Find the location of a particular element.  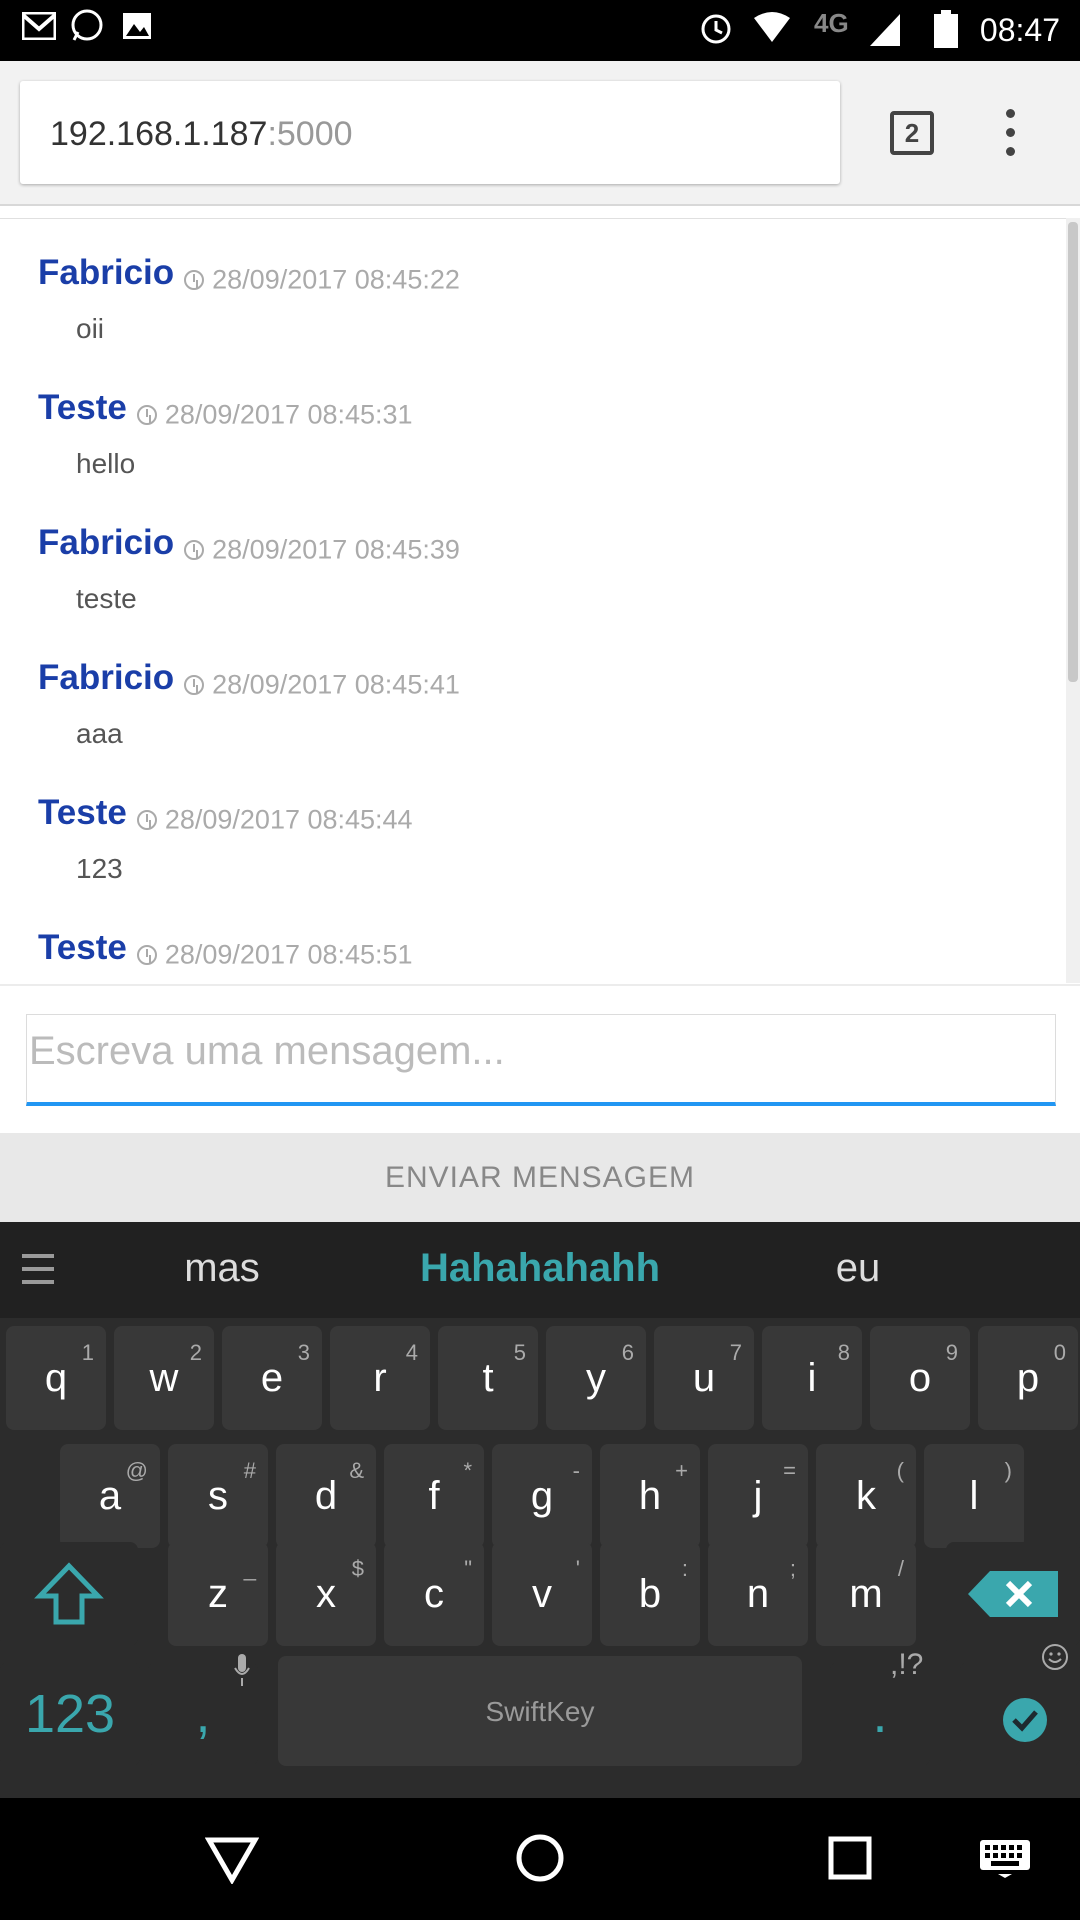

key-p: p0 is located at coordinates (1028, 1378).